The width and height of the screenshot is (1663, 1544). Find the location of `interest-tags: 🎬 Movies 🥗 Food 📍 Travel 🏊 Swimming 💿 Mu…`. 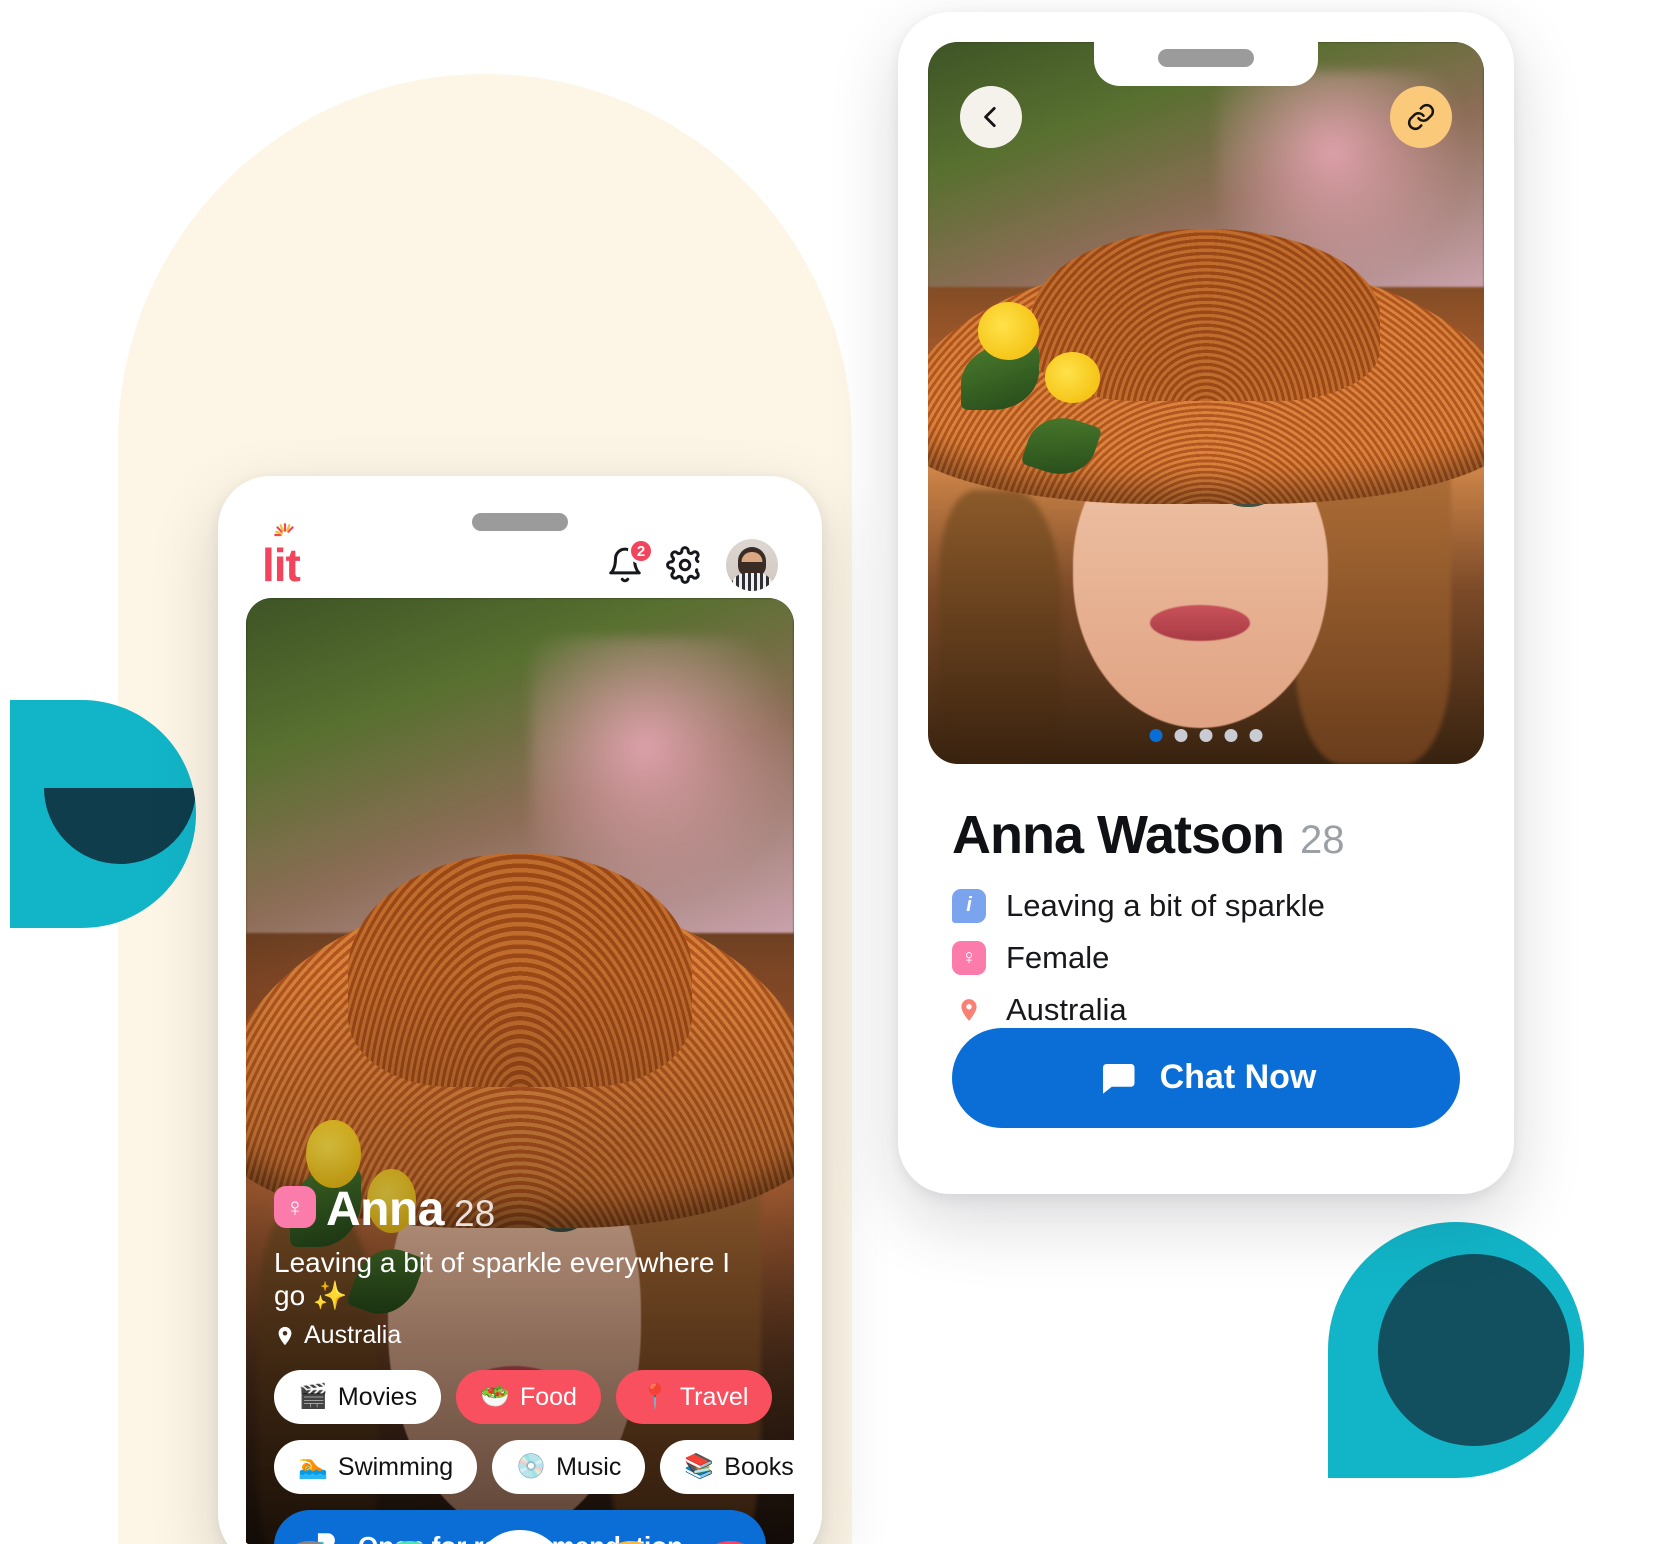

interest-tags: 🎬 Movies 🥗 Food 📍 Travel 🏊 Swimming 💿 Mu… is located at coordinates (534, 1432).